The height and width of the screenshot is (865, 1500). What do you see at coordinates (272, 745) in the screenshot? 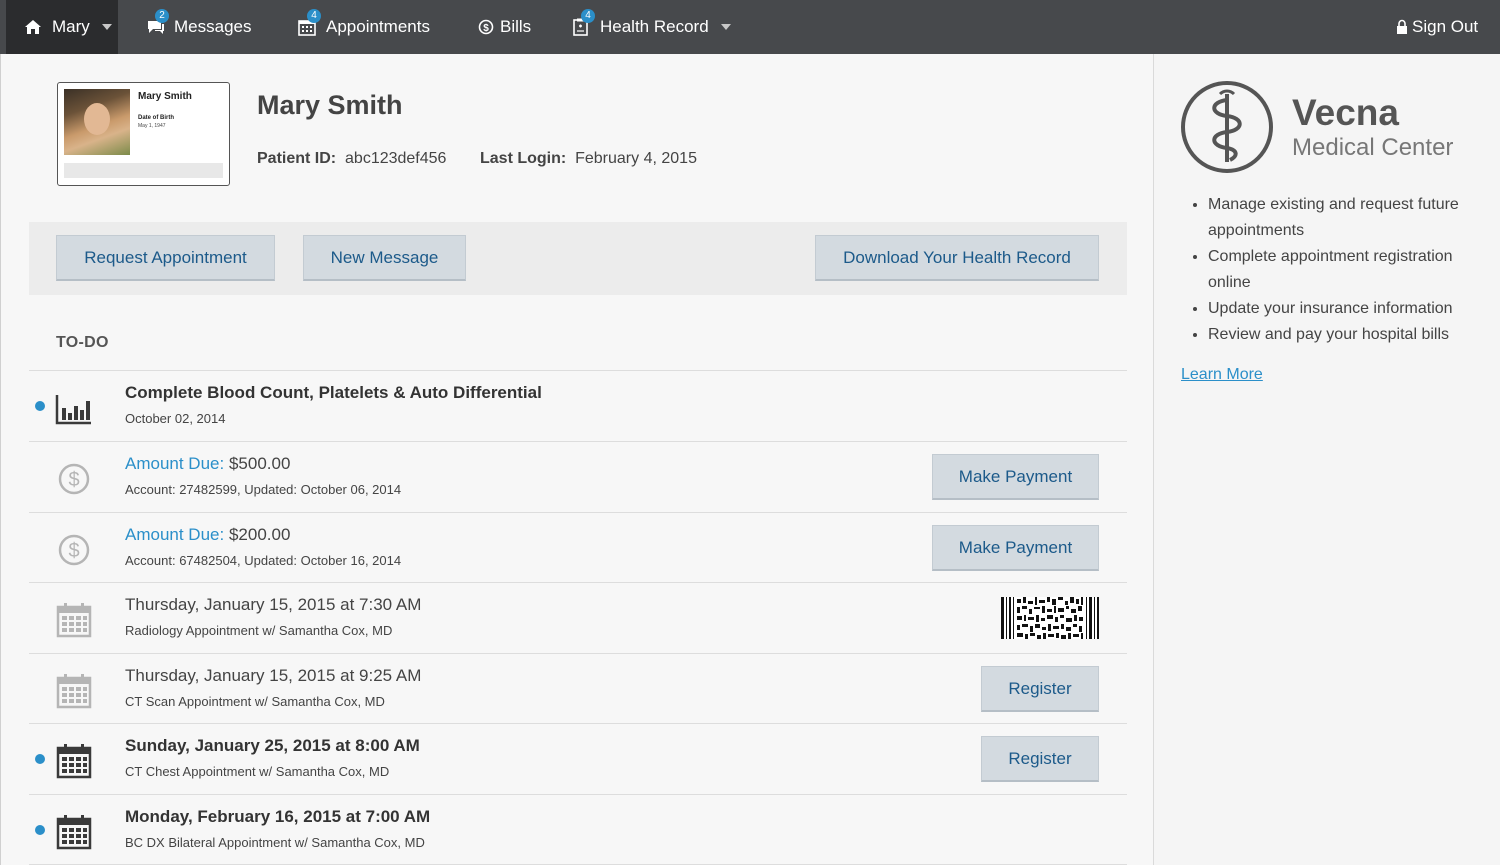
I see `todo-title: Sunday, January 25, 2015 at 8:00 AM` at bounding box center [272, 745].